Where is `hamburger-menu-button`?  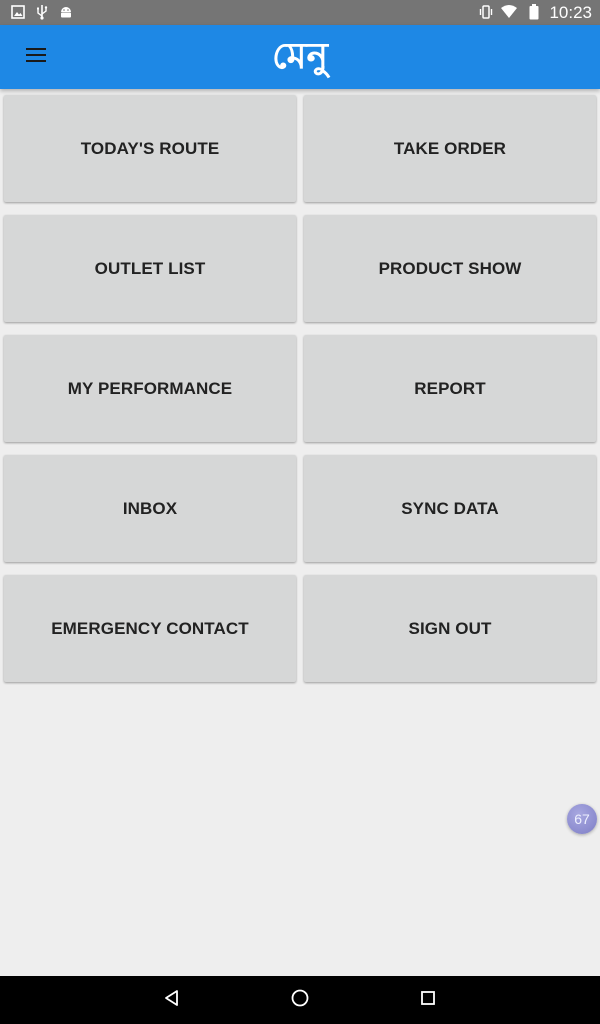
hamburger-menu-button is located at coordinates (36, 57).